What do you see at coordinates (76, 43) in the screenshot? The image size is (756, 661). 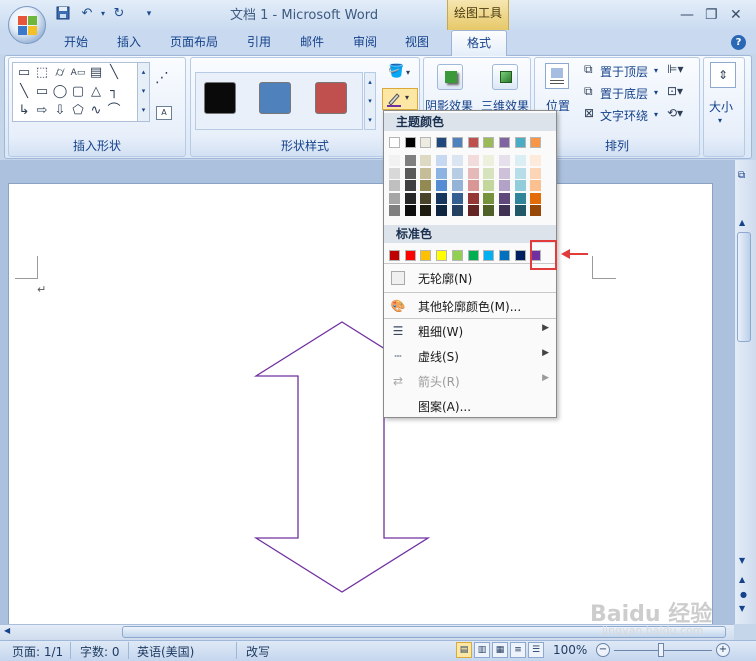 I see `tab-home: 开始` at bounding box center [76, 43].